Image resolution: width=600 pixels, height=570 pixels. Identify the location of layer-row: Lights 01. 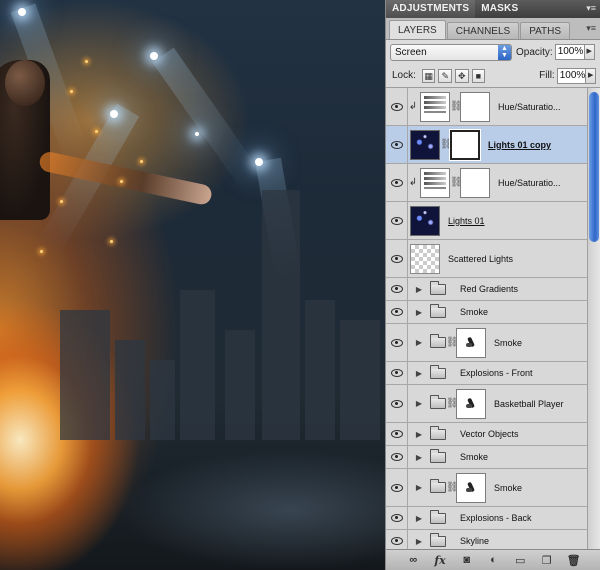
(487, 221).